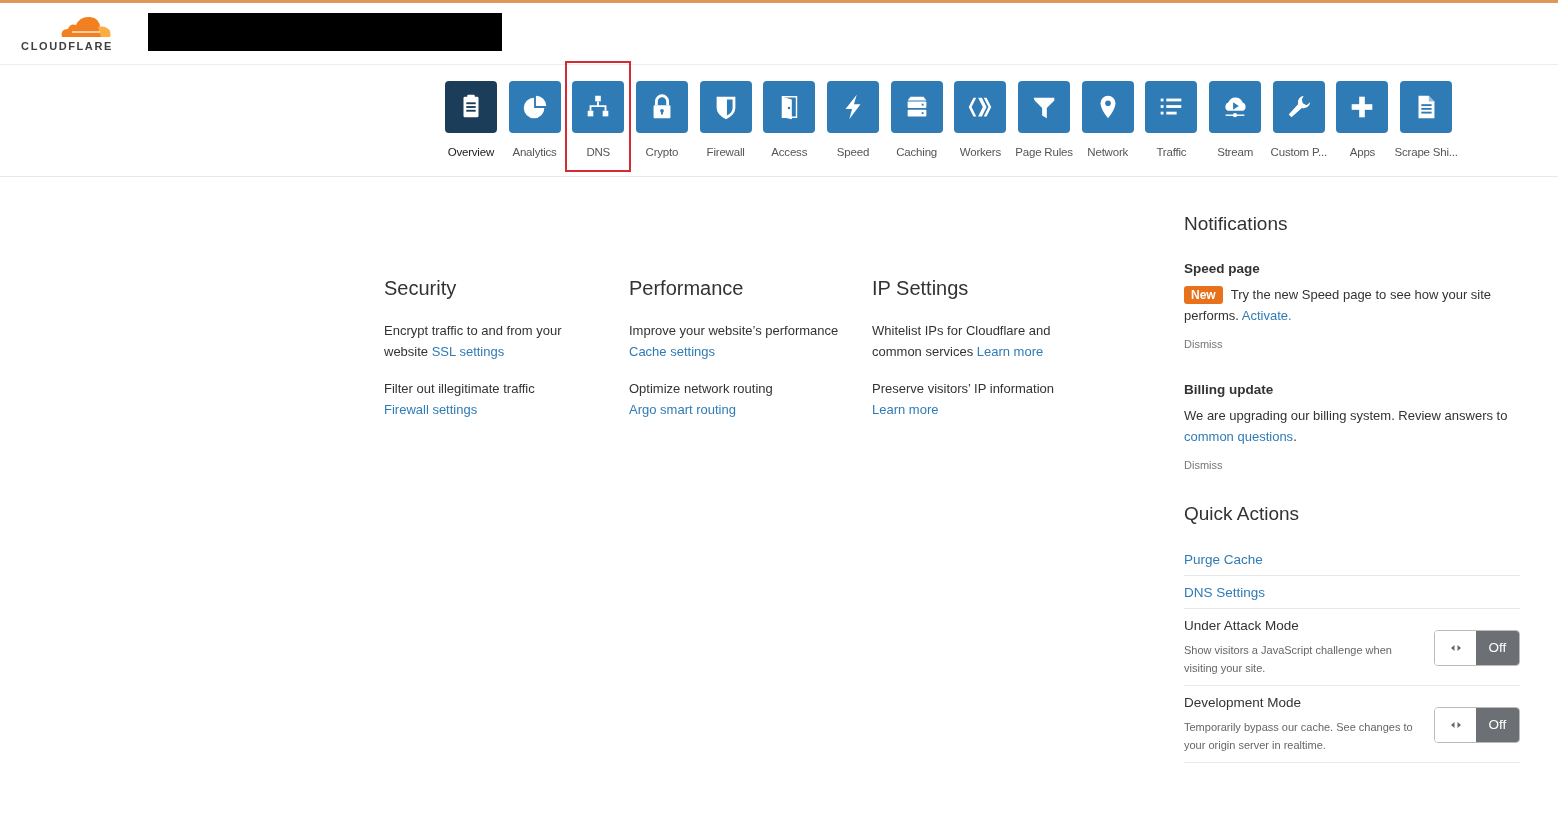 Image resolution: width=1558 pixels, height=814 pixels. I want to click on section-description: Improve your website’s performance Cache settings, so click(734, 341).